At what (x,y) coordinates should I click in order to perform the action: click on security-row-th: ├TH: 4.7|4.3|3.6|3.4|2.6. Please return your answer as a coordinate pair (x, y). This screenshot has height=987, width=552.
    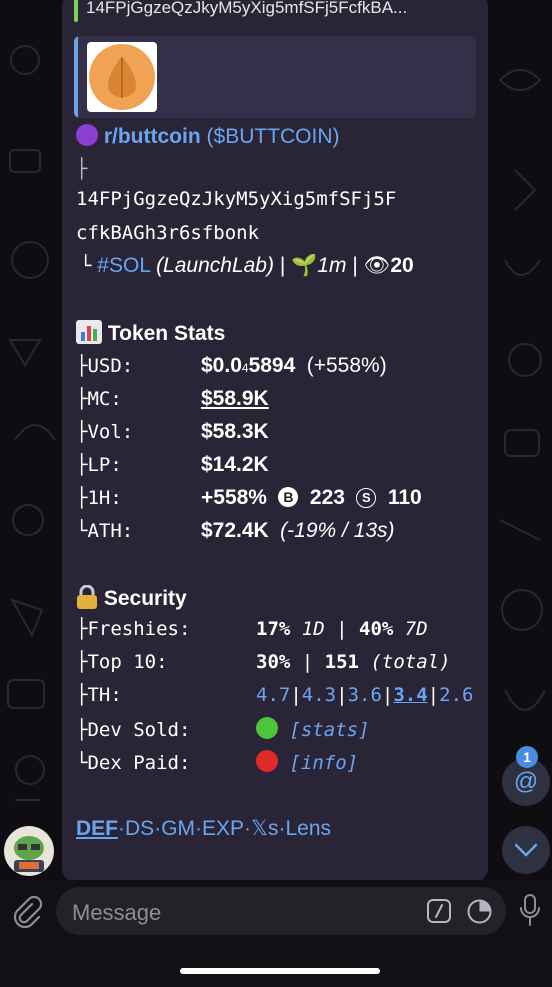
    Looking at the image, I should click on (275, 695).